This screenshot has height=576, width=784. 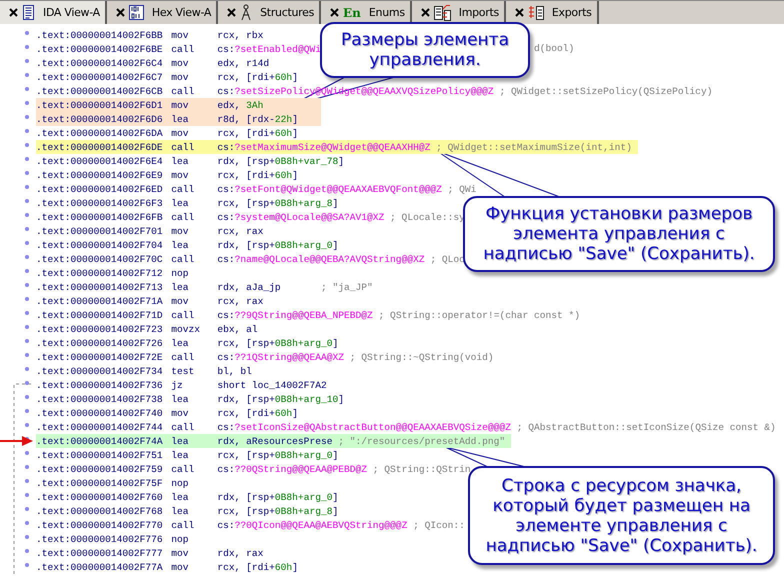 What do you see at coordinates (100, 91) in the screenshot?
I see `address-text: .text:000000014002F6CB` at bounding box center [100, 91].